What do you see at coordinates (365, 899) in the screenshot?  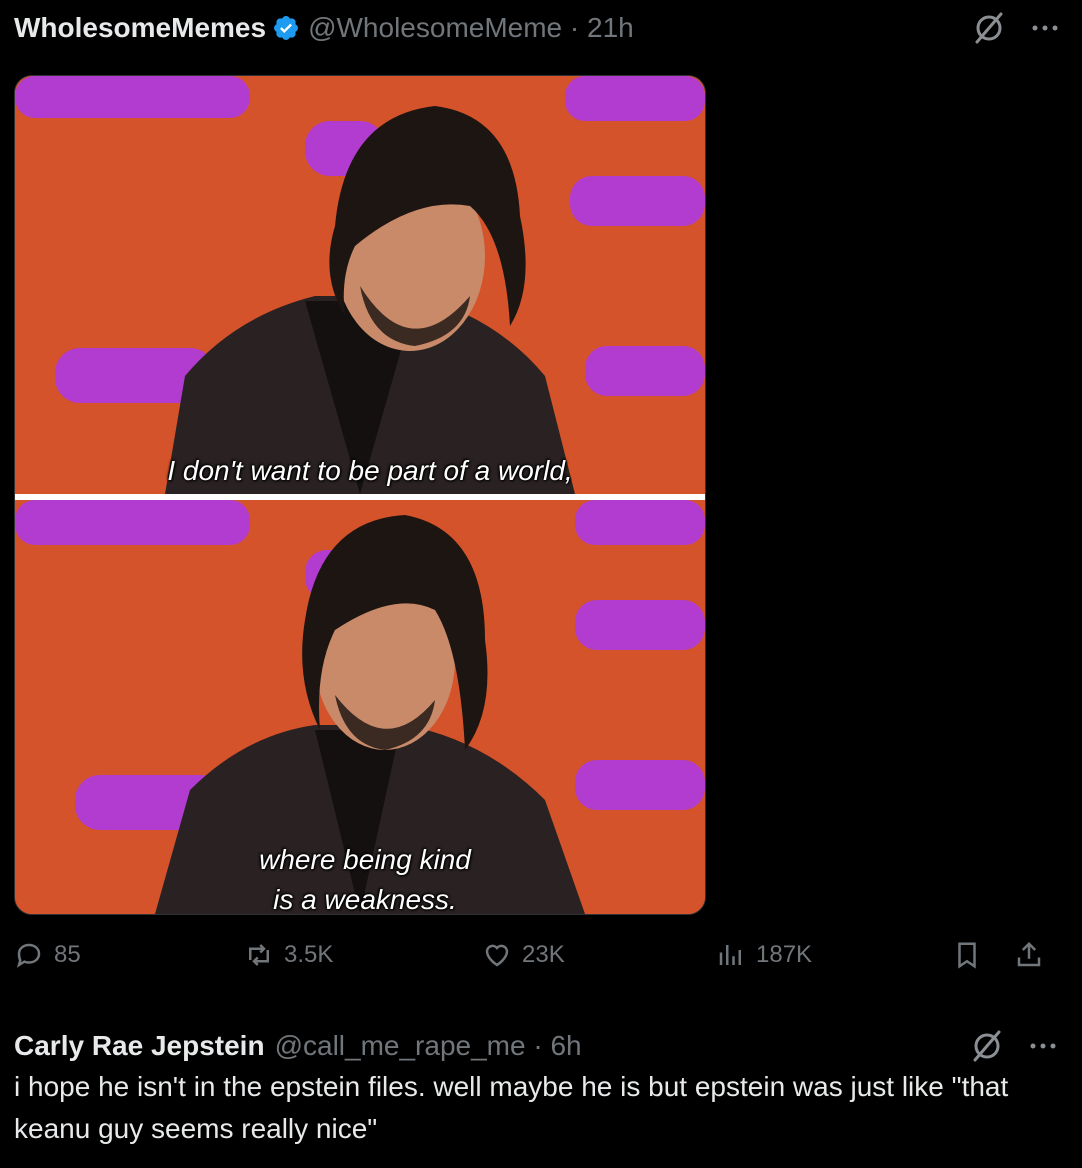 I see `meme-caption-bottom-line2: is a weakness.` at bounding box center [365, 899].